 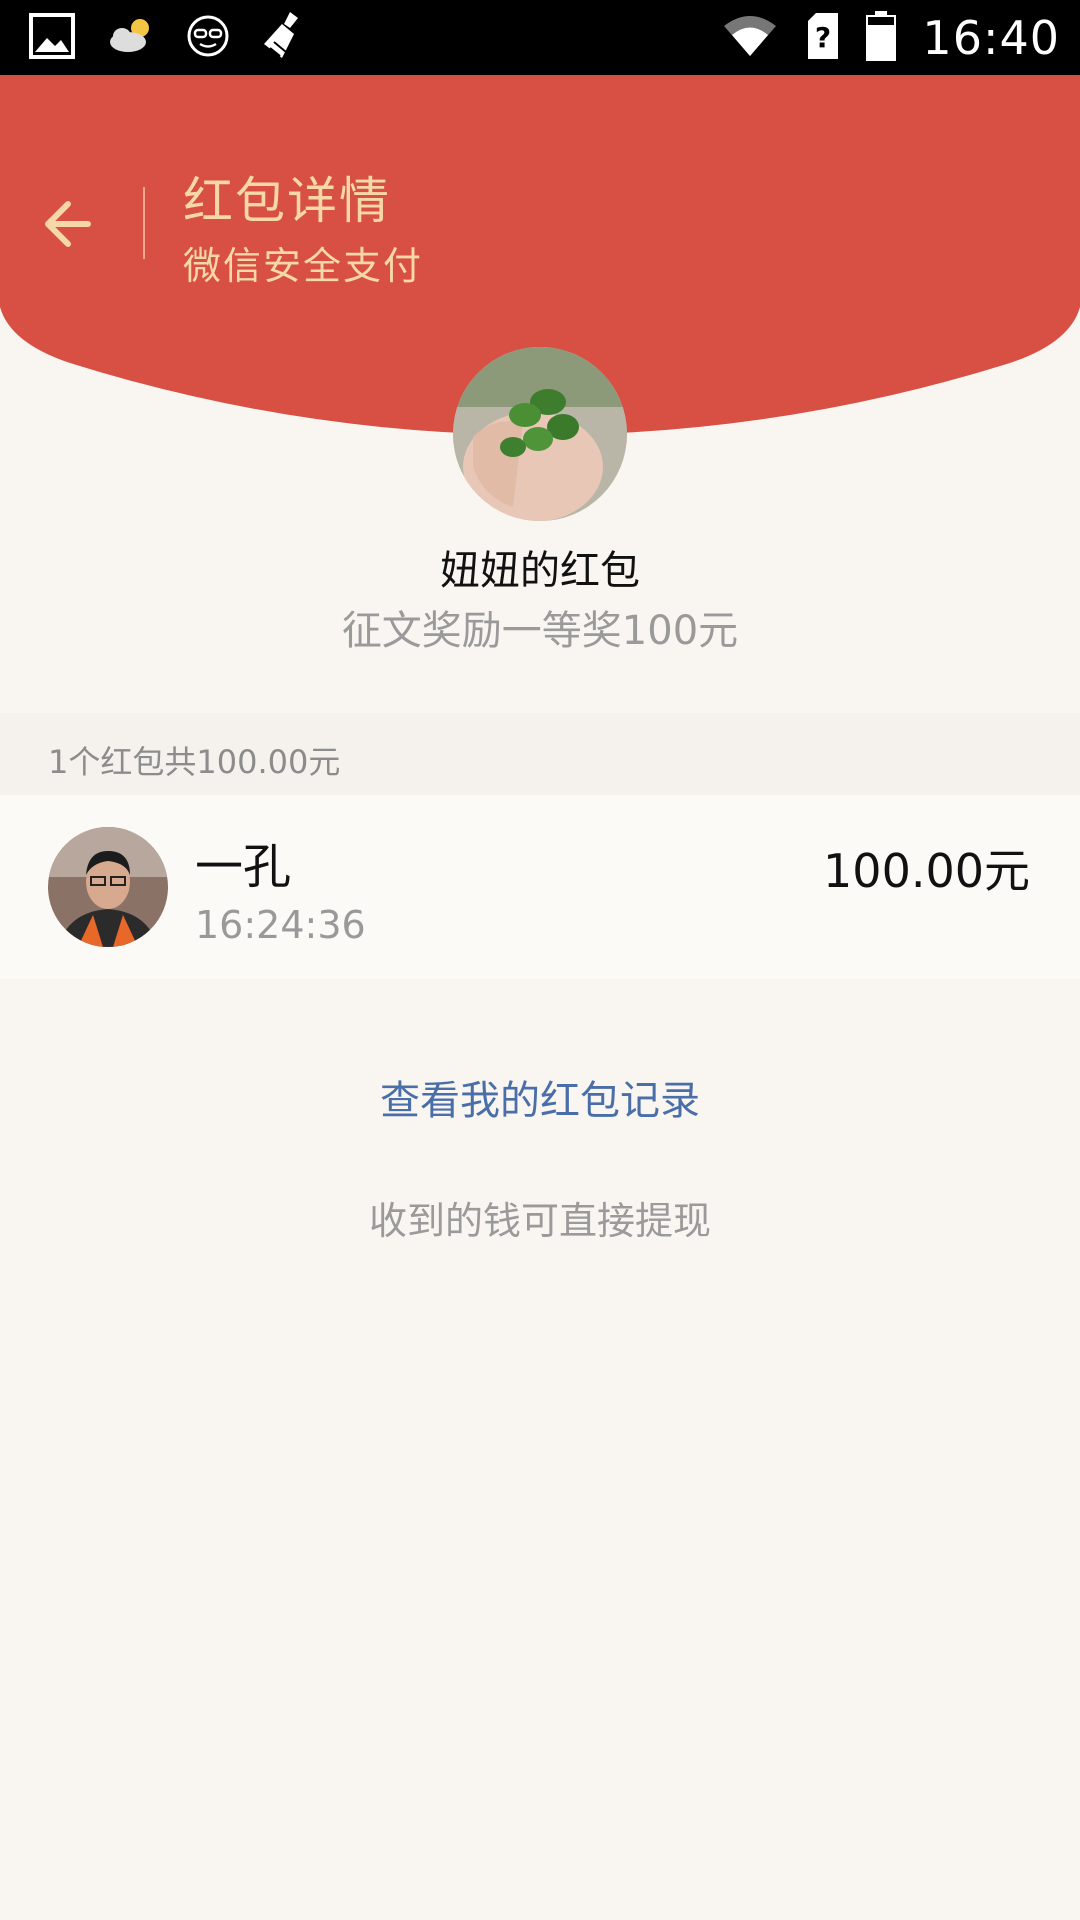 I want to click on greeting-message: 征文奖励一等奖100元, so click(x=540, y=631).